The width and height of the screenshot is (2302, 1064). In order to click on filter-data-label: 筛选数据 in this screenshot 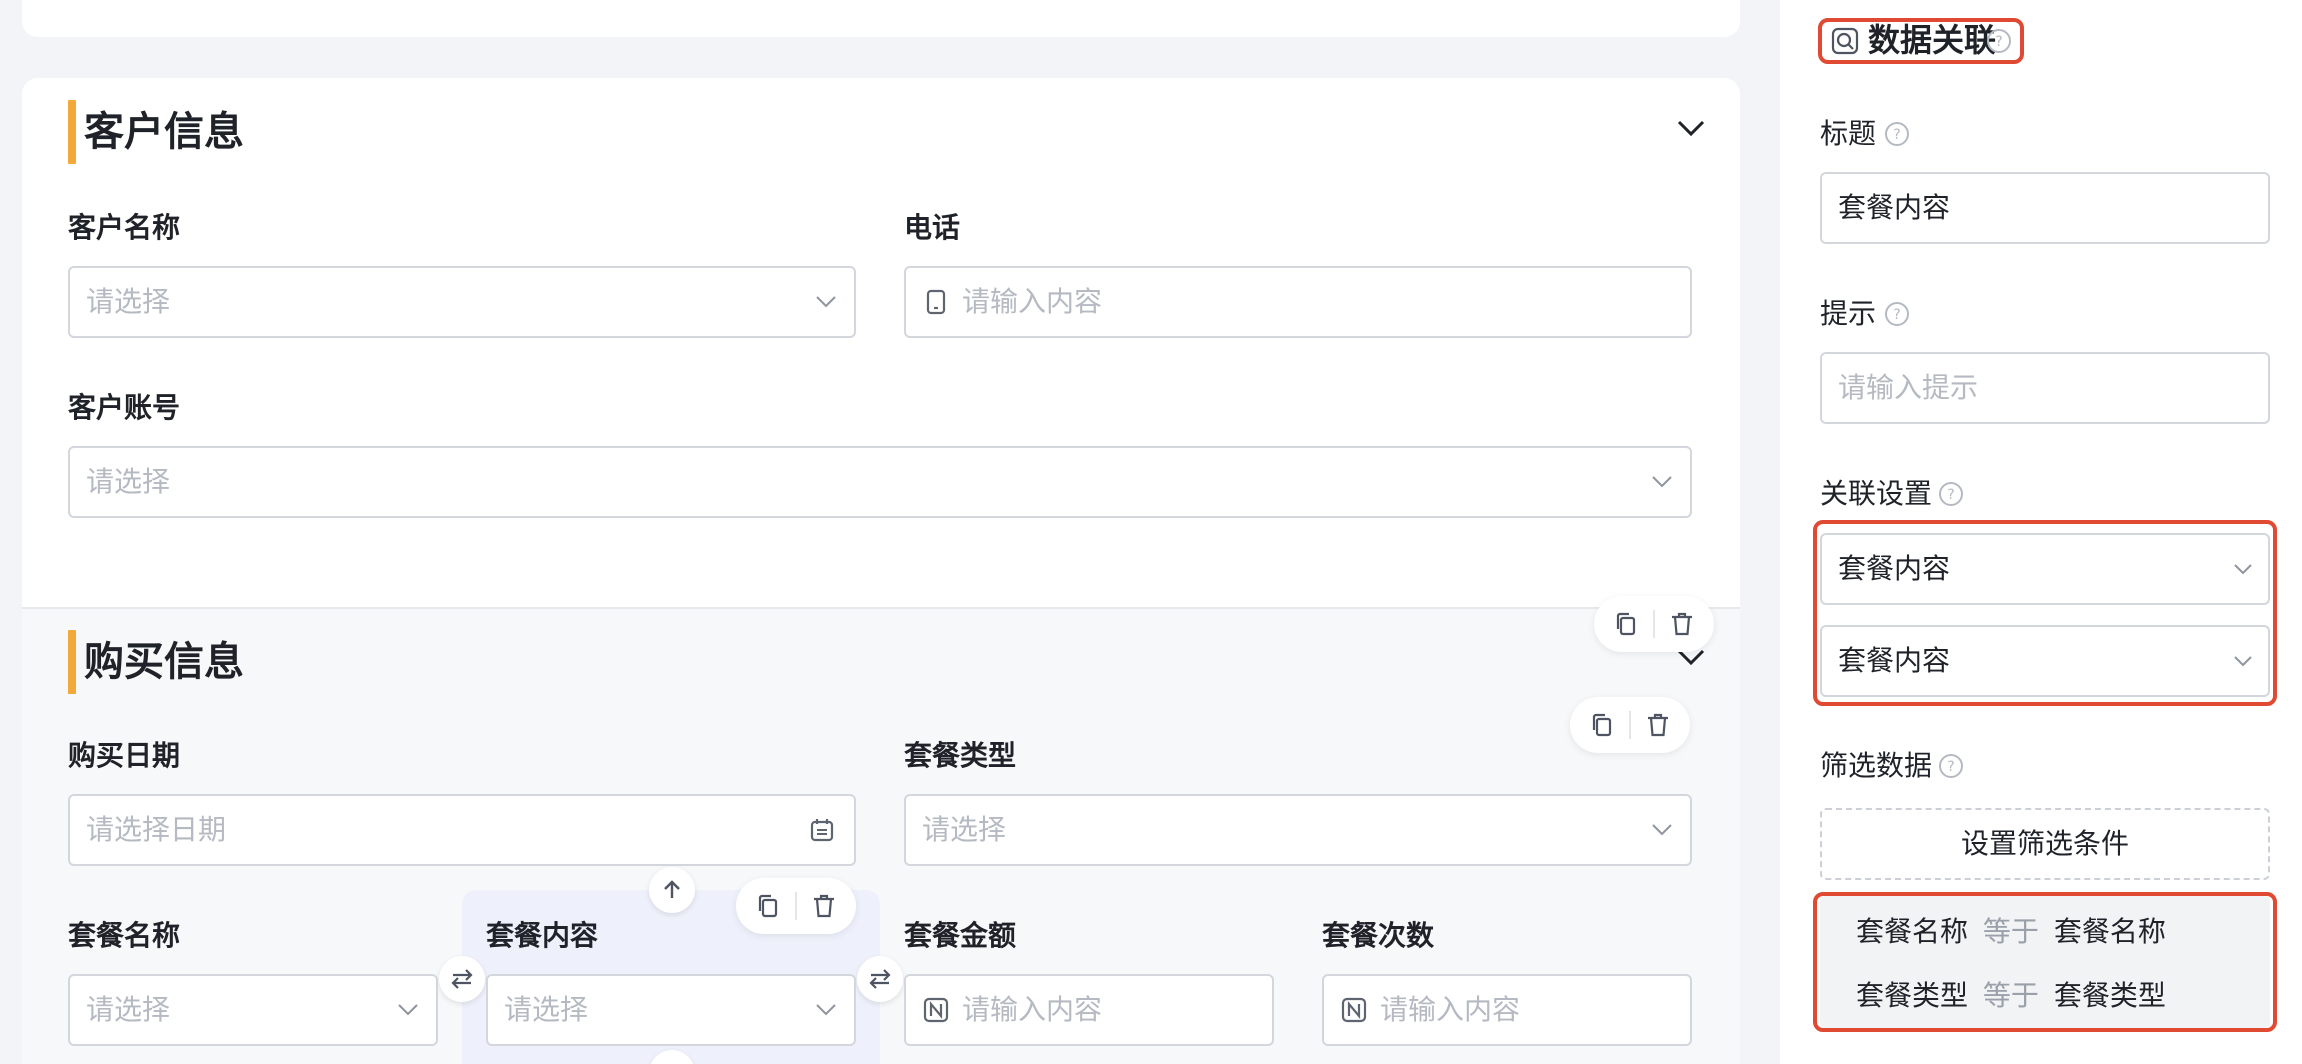, I will do `click(1876, 765)`.